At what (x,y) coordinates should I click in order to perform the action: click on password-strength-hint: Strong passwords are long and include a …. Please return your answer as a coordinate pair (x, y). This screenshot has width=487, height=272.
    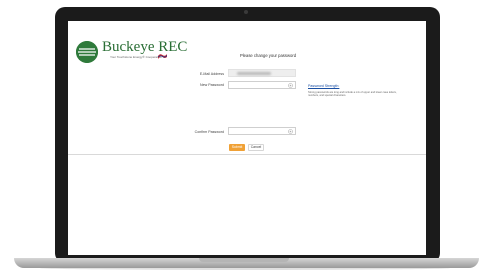
    Looking at the image, I should click on (352, 94).